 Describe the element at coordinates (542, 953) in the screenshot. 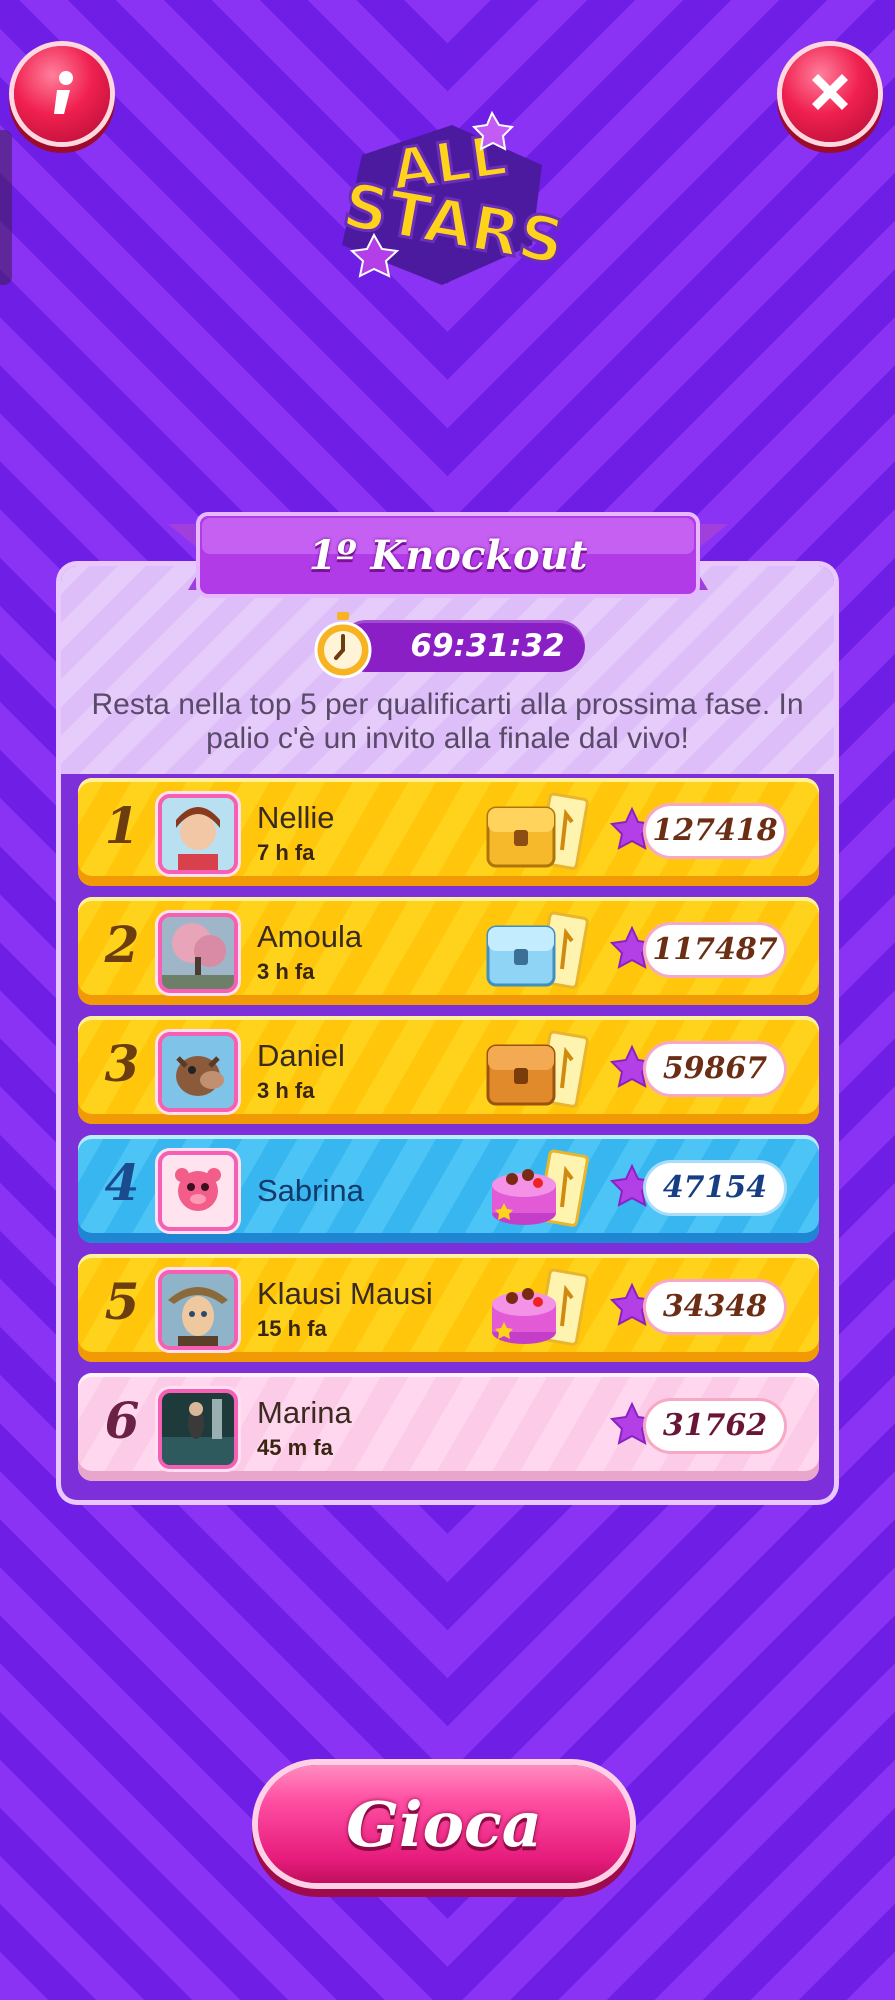

I see `silver-chest-icon` at that location.